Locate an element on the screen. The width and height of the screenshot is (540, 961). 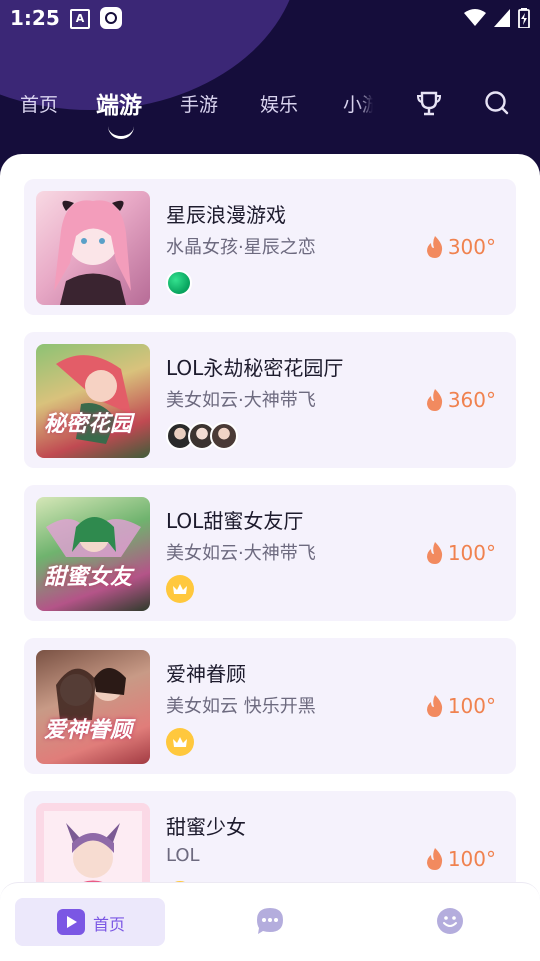
room-card: 甜蜜女友 LOL甜蜜女友厅 美女如云·大神带飞 100° is located at coordinates (270, 553).